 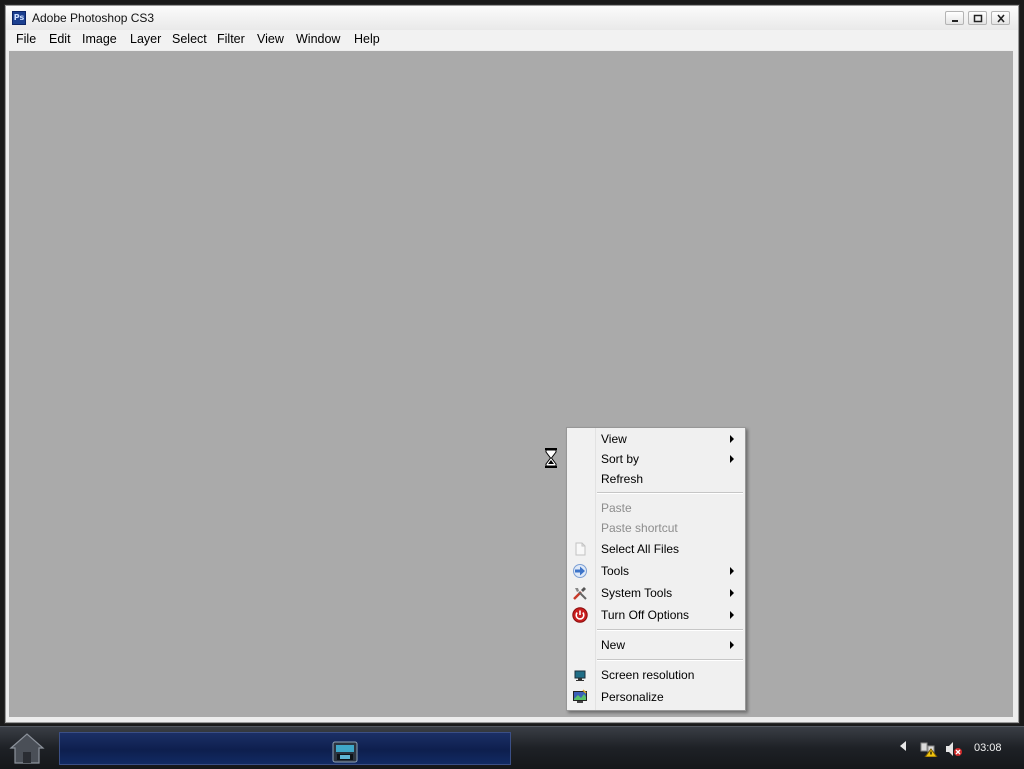 What do you see at coordinates (367, 39) in the screenshot?
I see `menu-help: Help` at bounding box center [367, 39].